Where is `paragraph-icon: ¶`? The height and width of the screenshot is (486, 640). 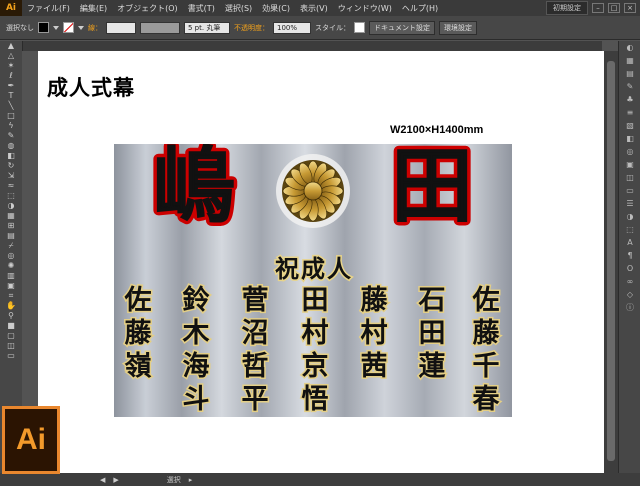
paragraph-icon: ¶ is located at coordinates (629, 255).